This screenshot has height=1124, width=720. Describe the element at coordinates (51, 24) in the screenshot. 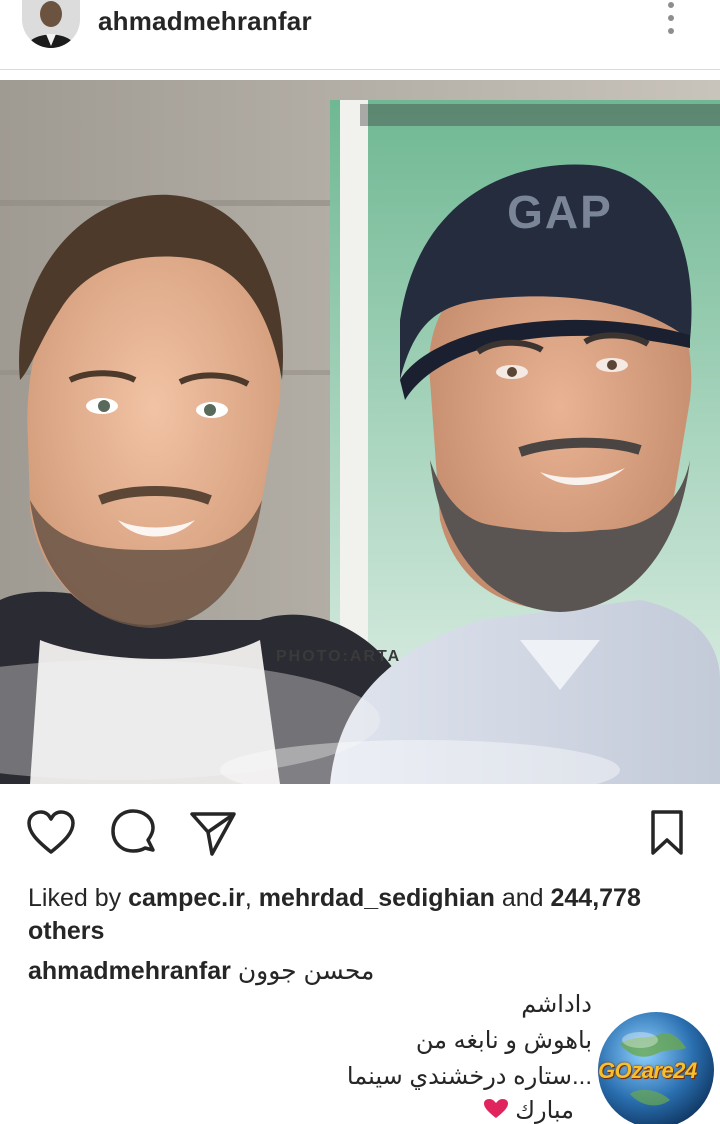

I see `avatar` at that location.